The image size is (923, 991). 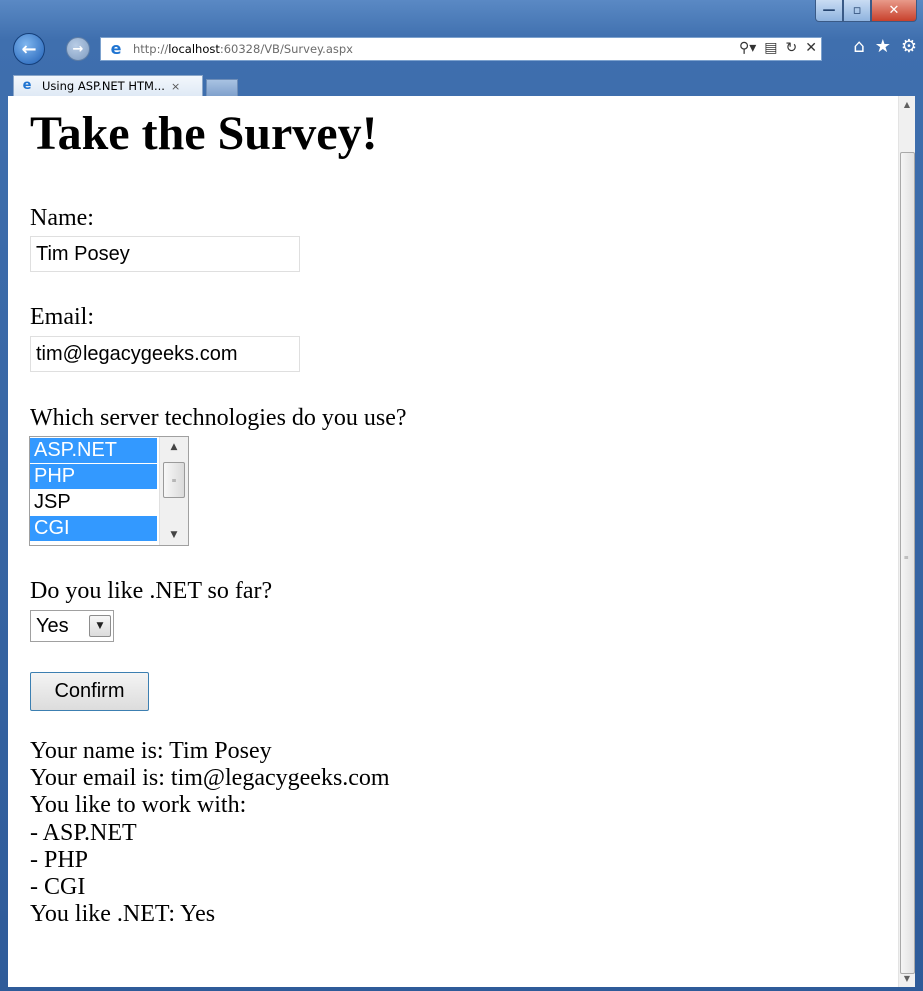 I want to click on list-option-php: PHP, so click(x=93, y=476).